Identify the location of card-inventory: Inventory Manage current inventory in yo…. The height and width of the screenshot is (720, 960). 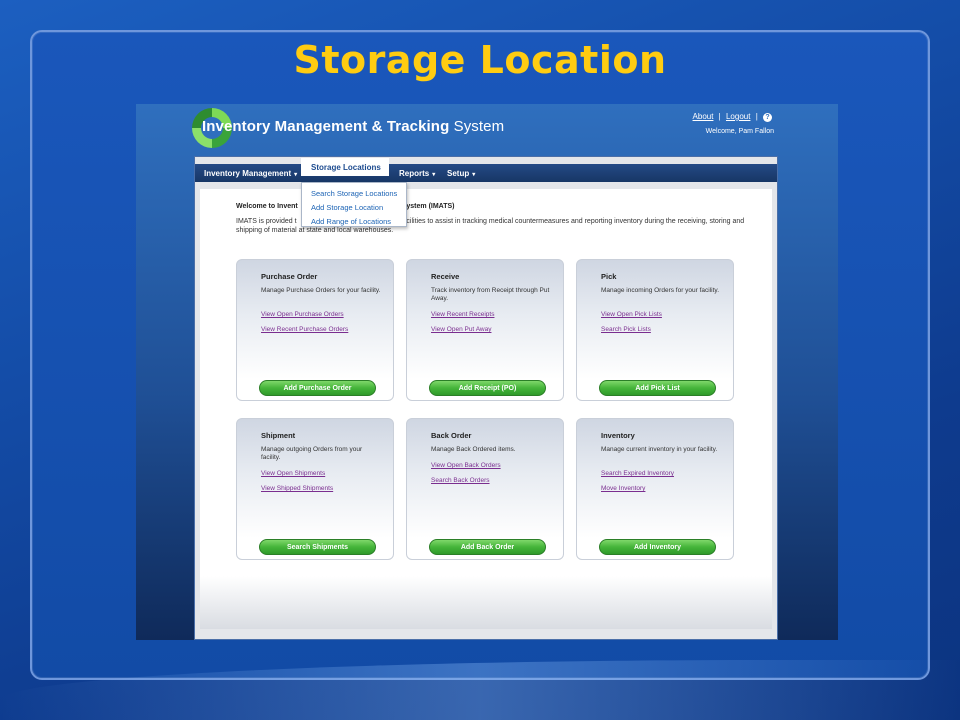
(655, 489).